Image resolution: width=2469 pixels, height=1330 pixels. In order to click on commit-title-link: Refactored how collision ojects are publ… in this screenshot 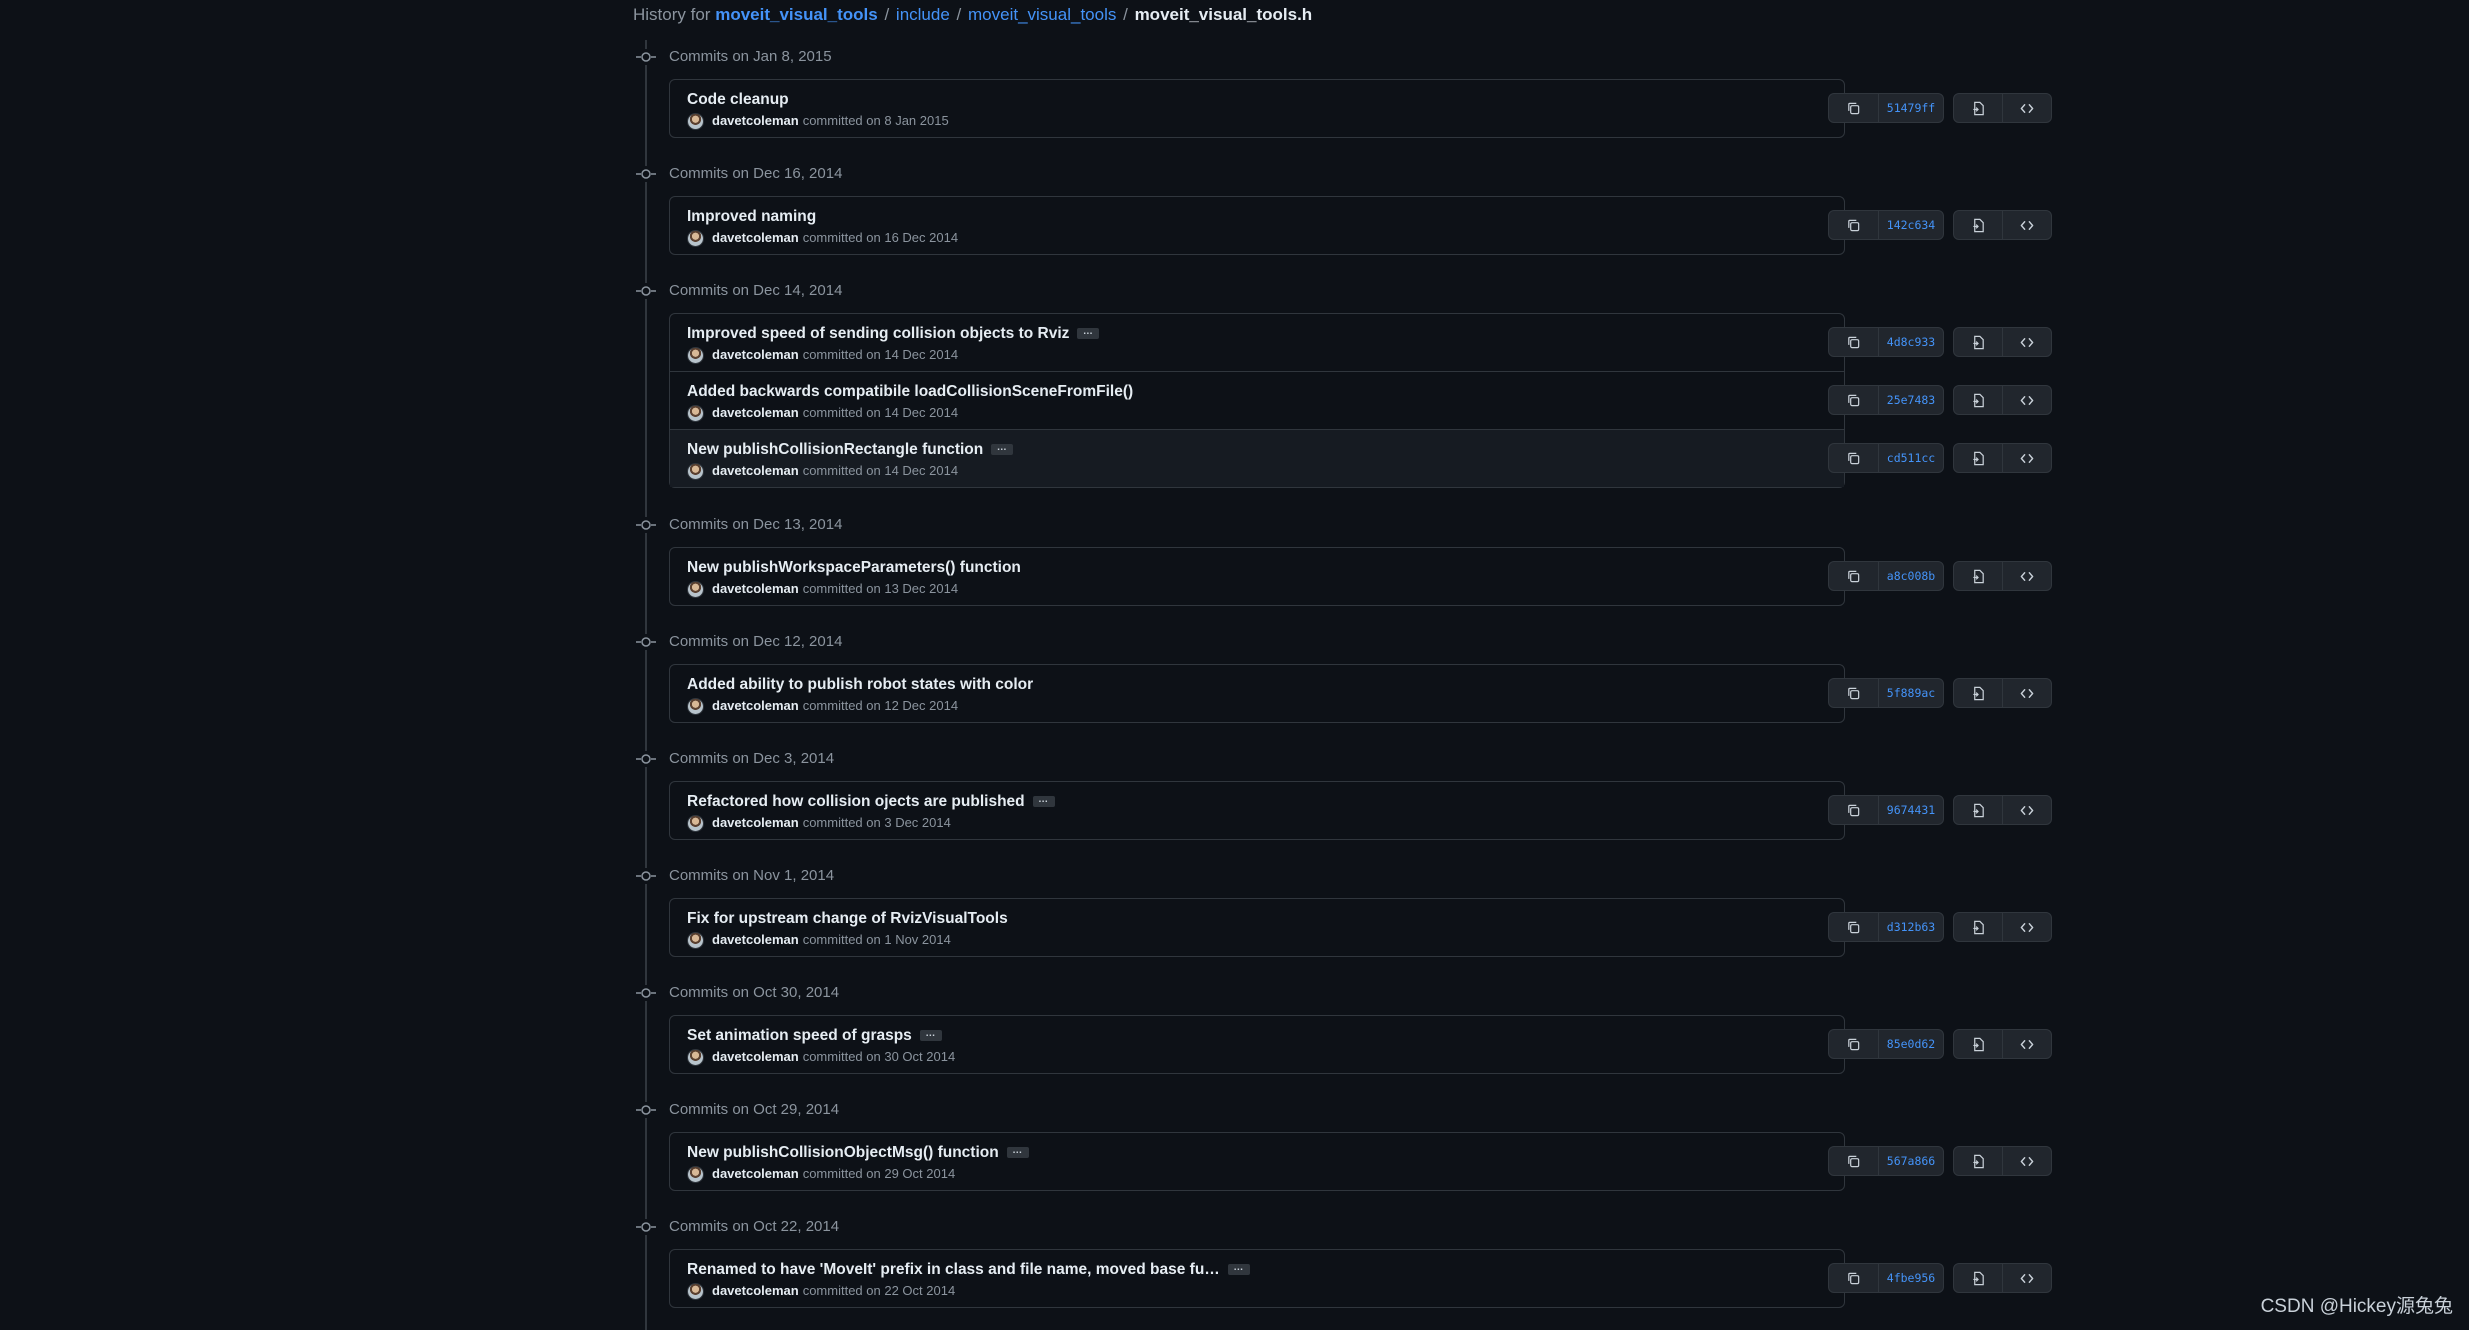, I will do `click(856, 801)`.